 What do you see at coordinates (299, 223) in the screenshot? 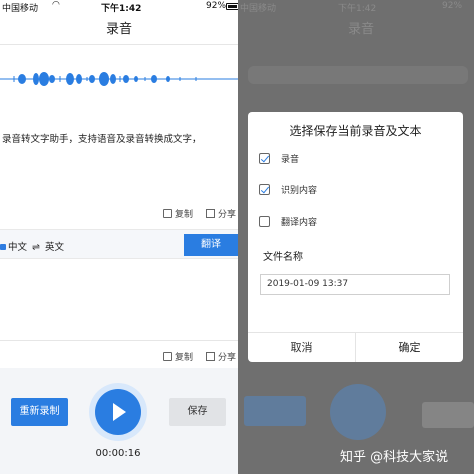
I see `option-label: 翻译内容` at bounding box center [299, 223].